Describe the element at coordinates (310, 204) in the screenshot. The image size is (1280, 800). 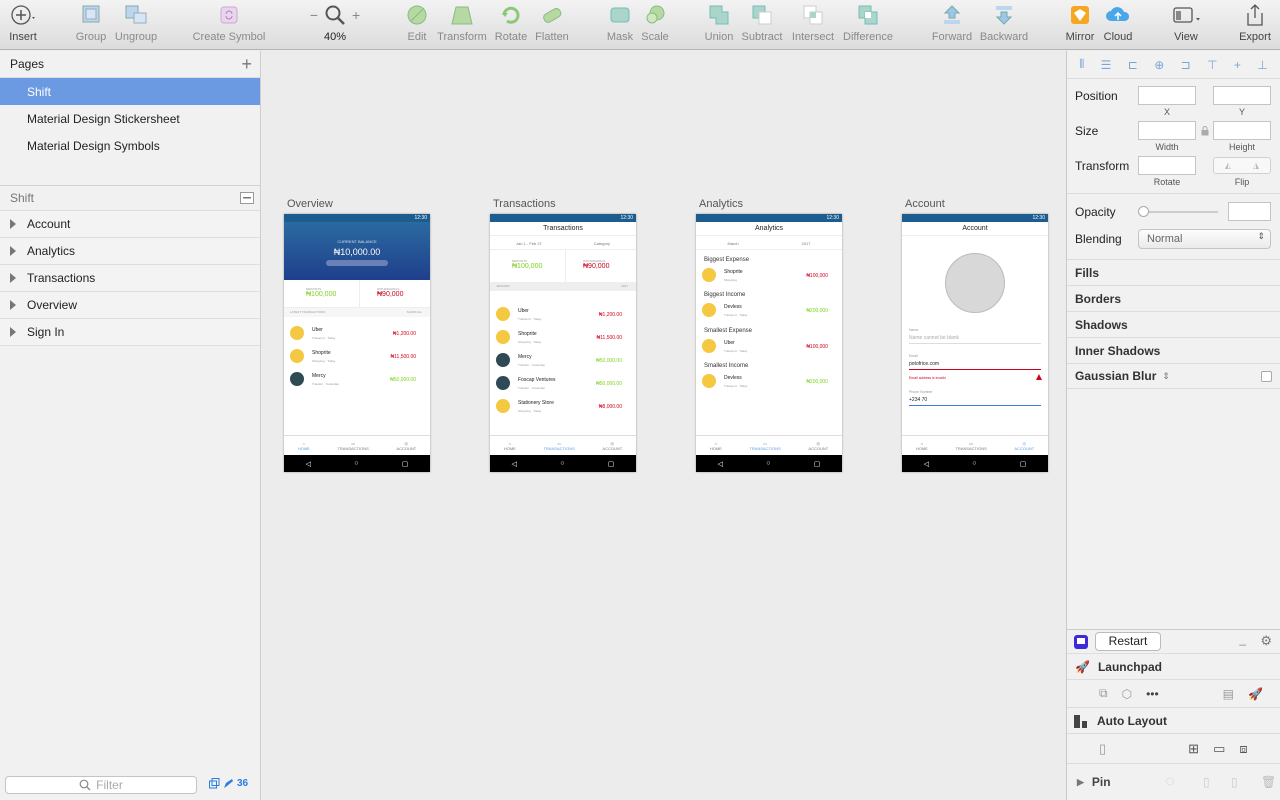
I see `artboard-title-overview: Overview` at that location.